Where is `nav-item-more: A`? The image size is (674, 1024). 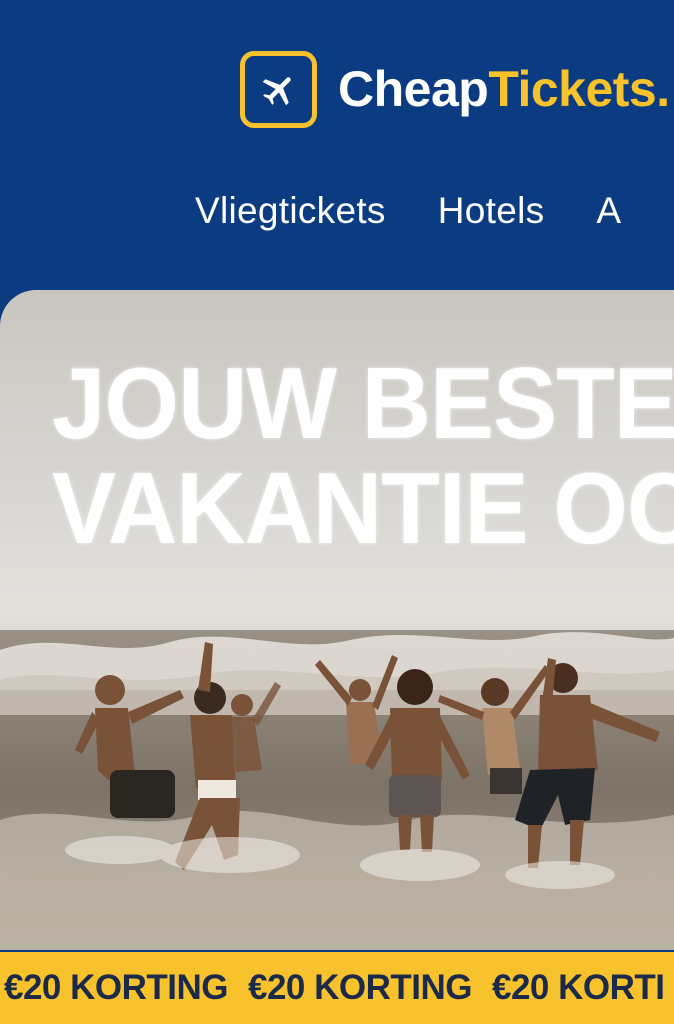 nav-item-more: A is located at coordinates (608, 211).